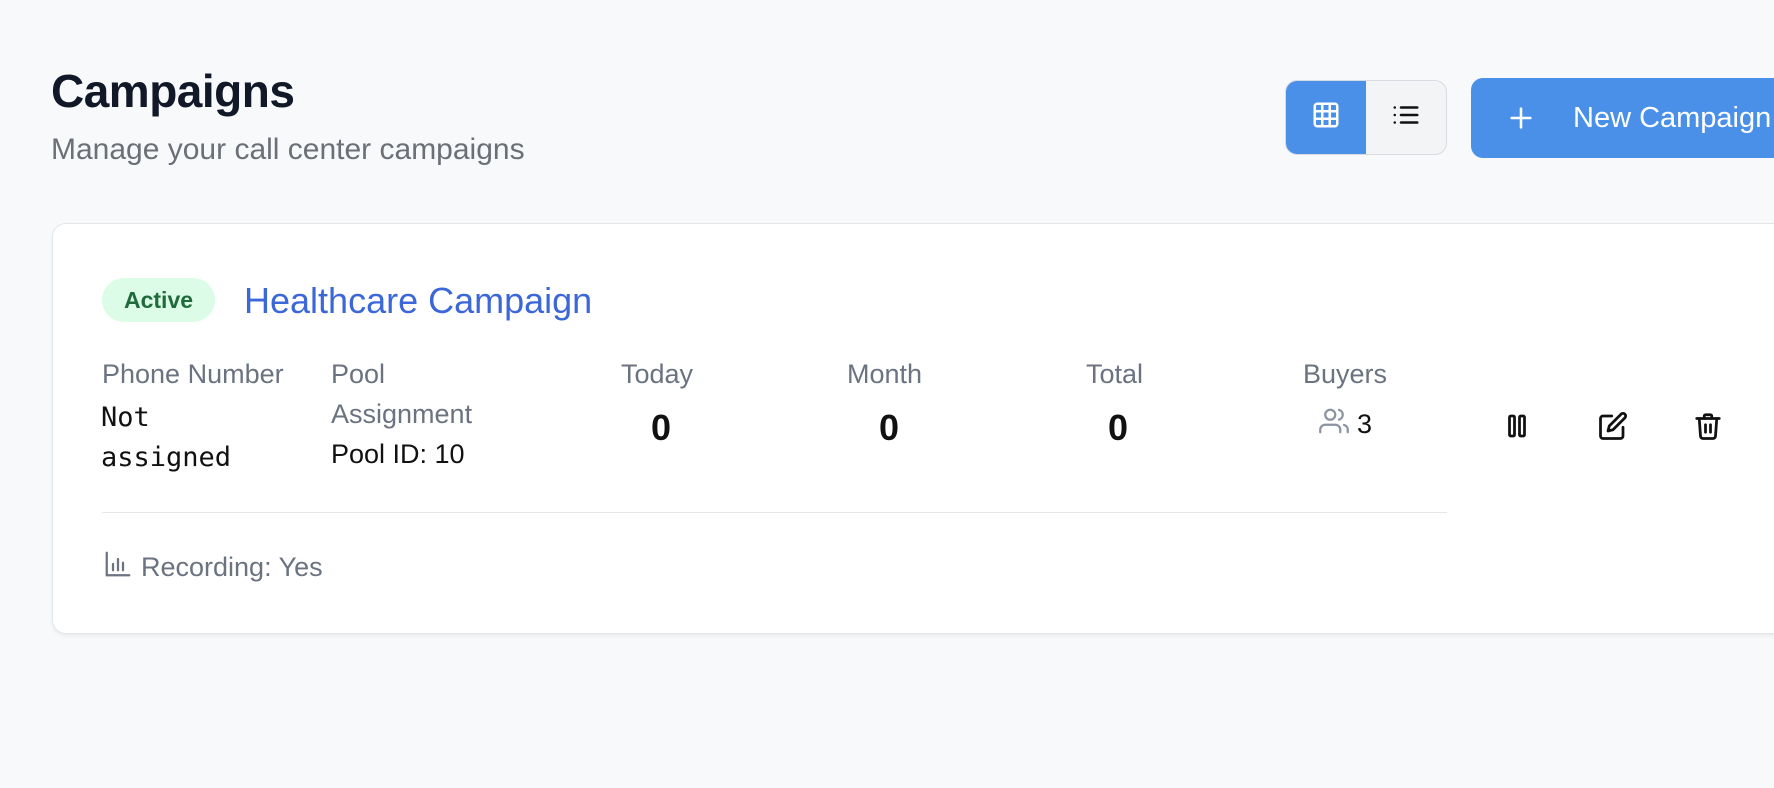  Describe the element at coordinates (885, 374) in the screenshot. I see `month-label: Month` at that location.